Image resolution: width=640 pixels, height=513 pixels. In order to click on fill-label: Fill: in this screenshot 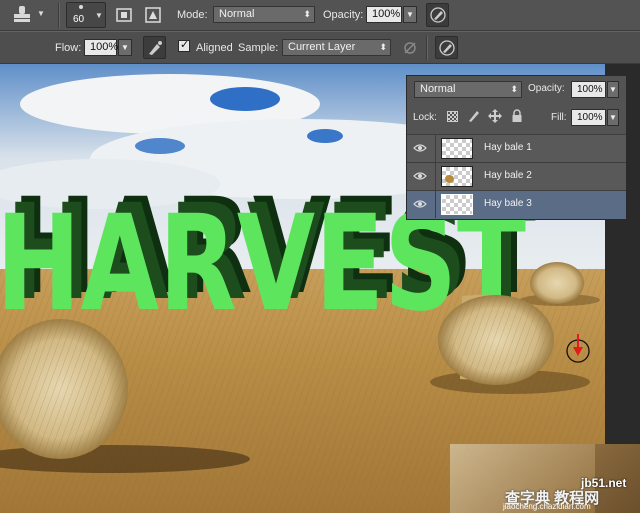, I will do `click(559, 117)`.